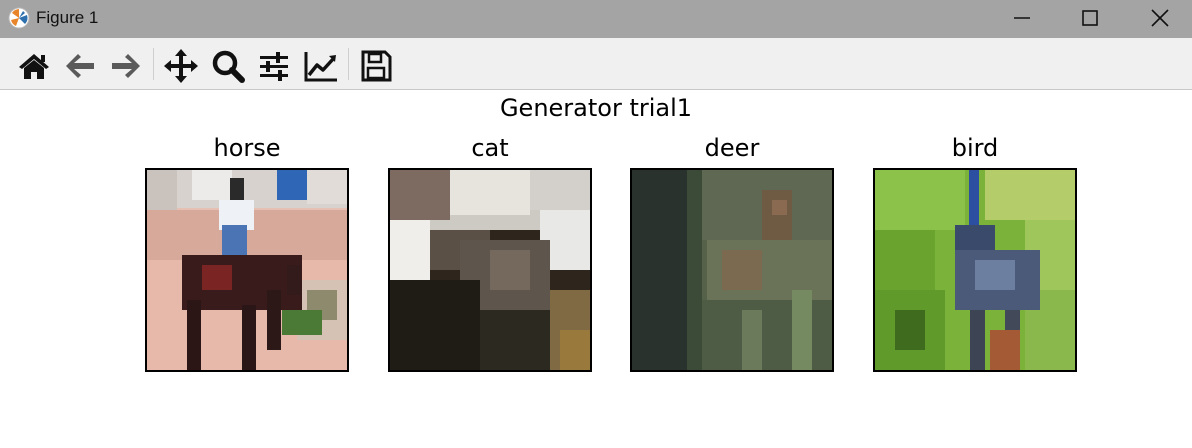  I want to click on minimize-button, so click(1022, 19).